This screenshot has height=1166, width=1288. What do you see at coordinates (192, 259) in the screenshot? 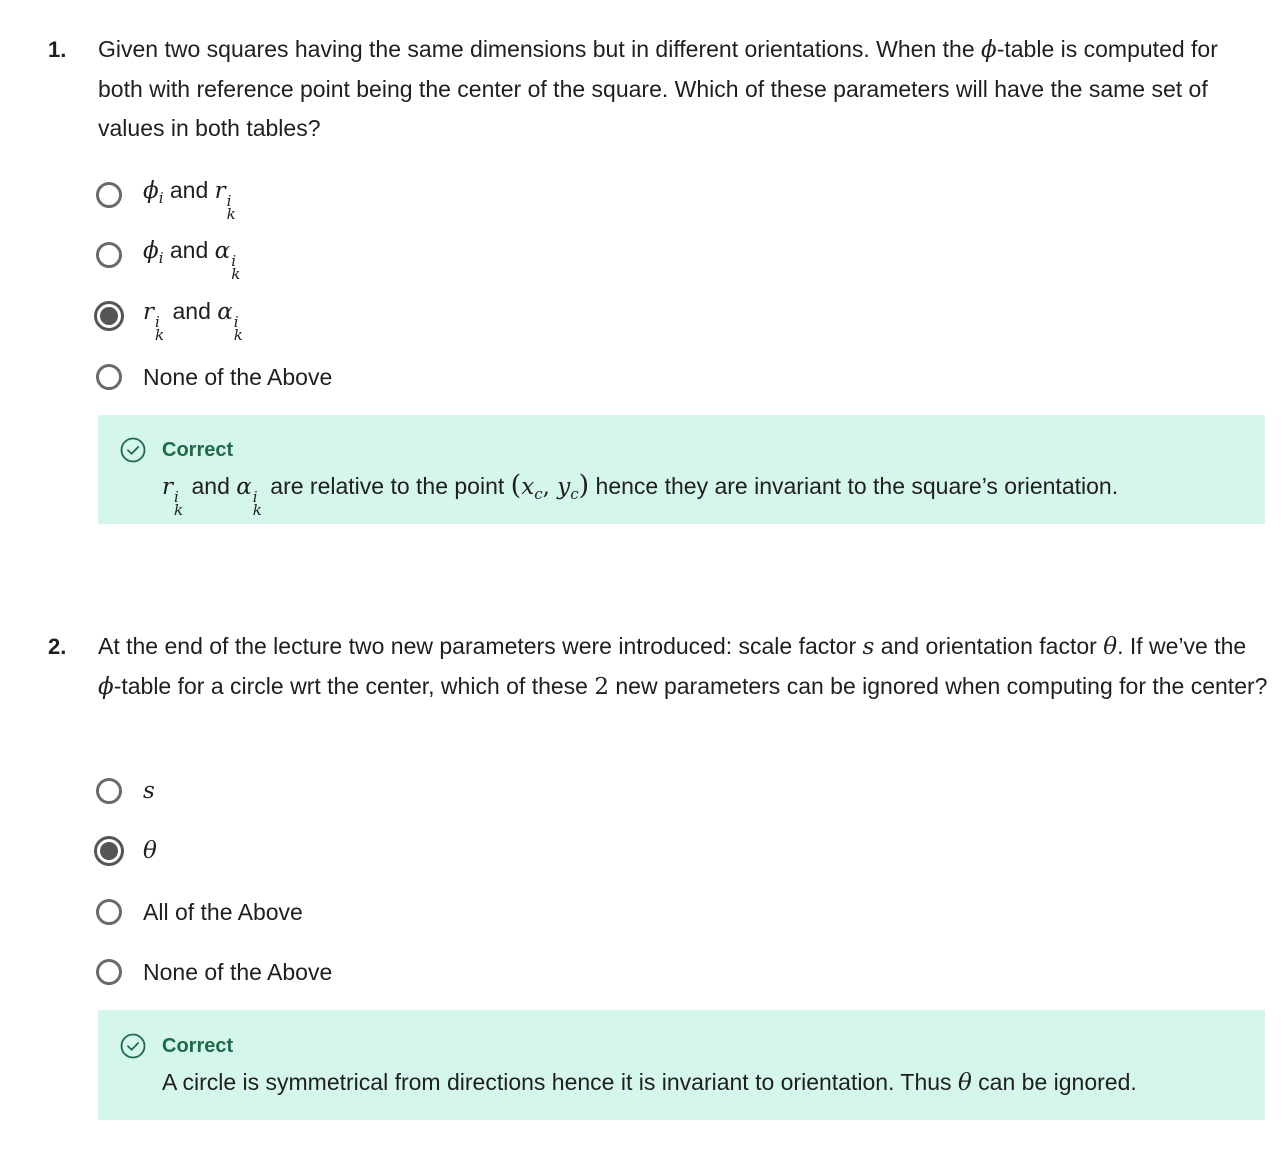
I see `option-label: ϕi and αik` at bounding box center [192, 259].